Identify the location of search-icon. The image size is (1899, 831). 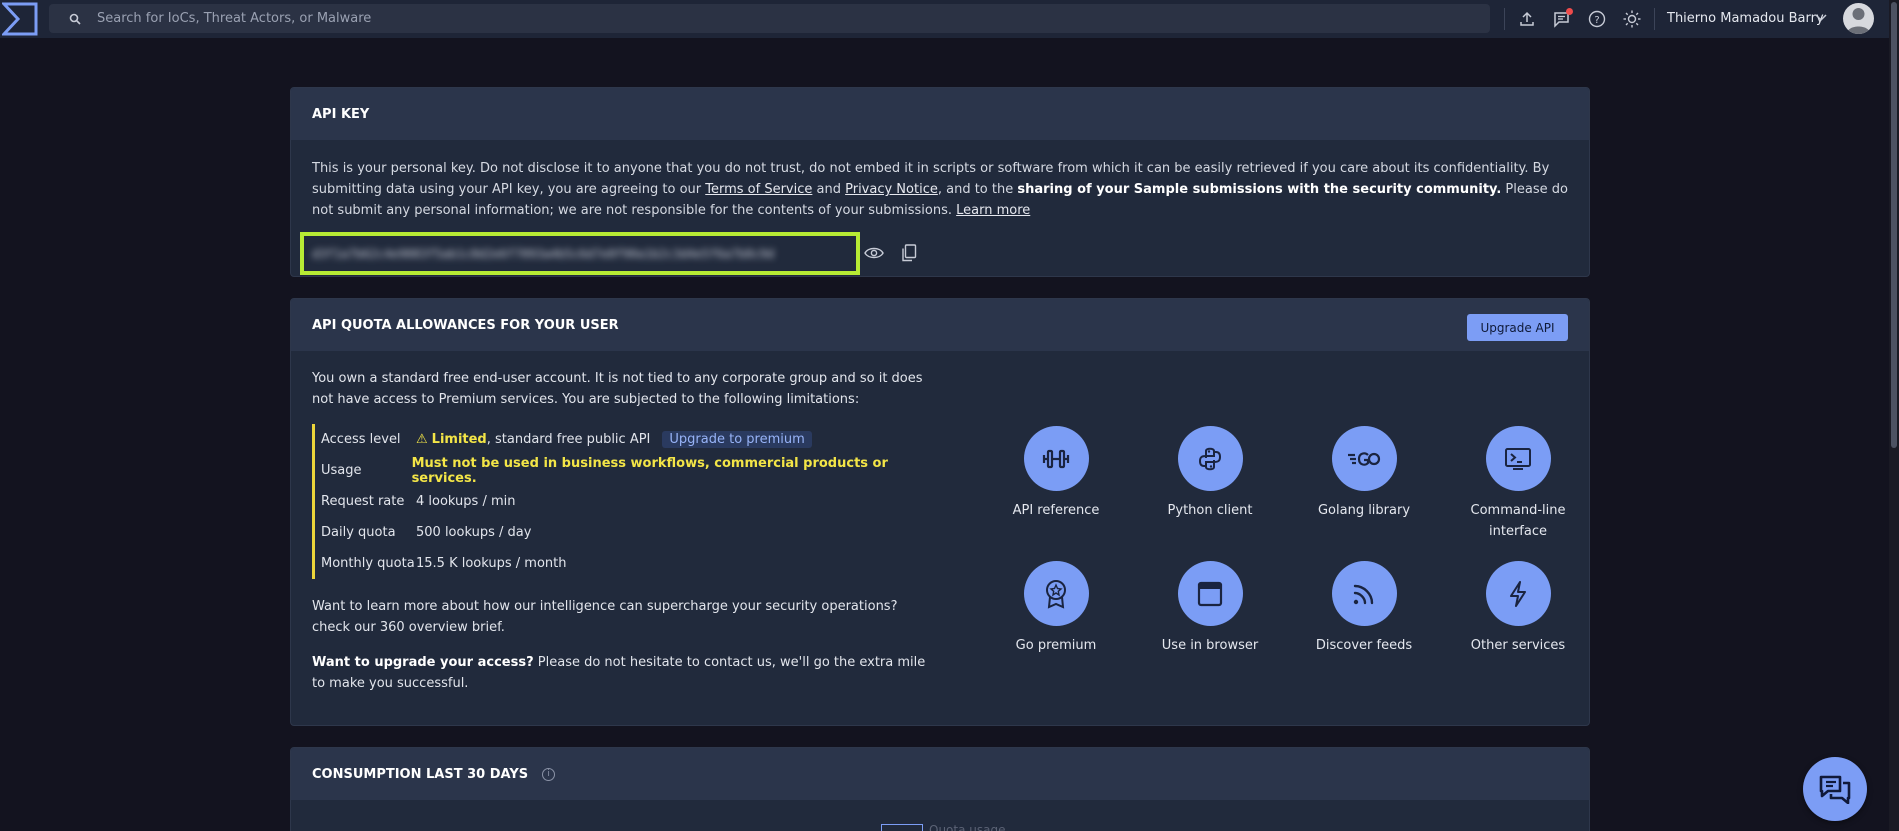
(76, 19).